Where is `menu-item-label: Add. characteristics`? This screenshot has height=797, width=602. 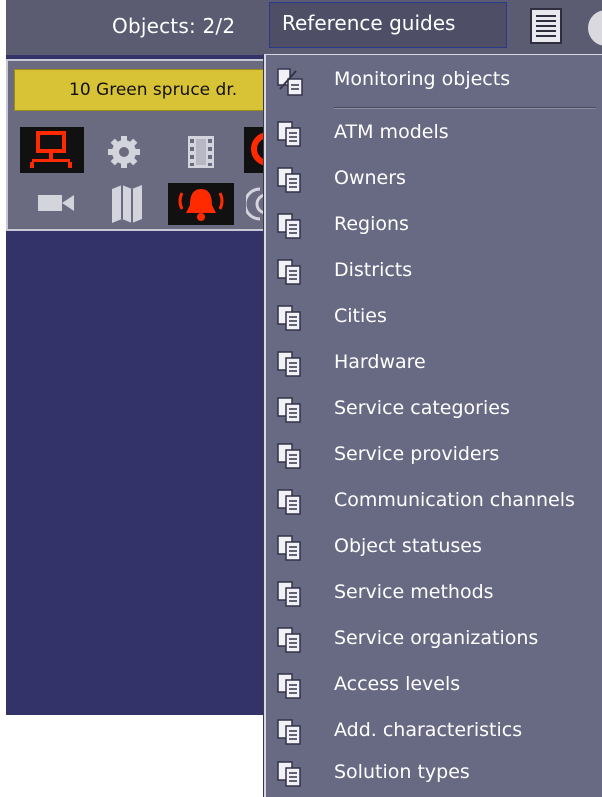 menu-item-label: Add. characteristics is located at coordinates (428, 730).